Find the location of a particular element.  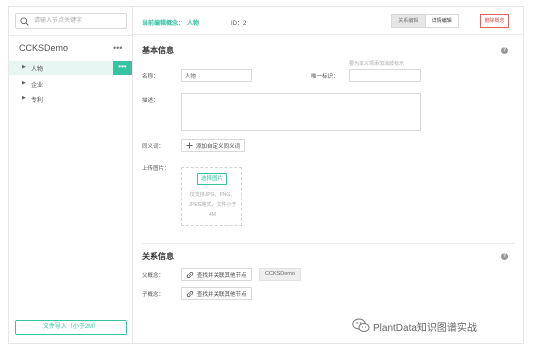

plus-icon is located at coordinates (189, 145).